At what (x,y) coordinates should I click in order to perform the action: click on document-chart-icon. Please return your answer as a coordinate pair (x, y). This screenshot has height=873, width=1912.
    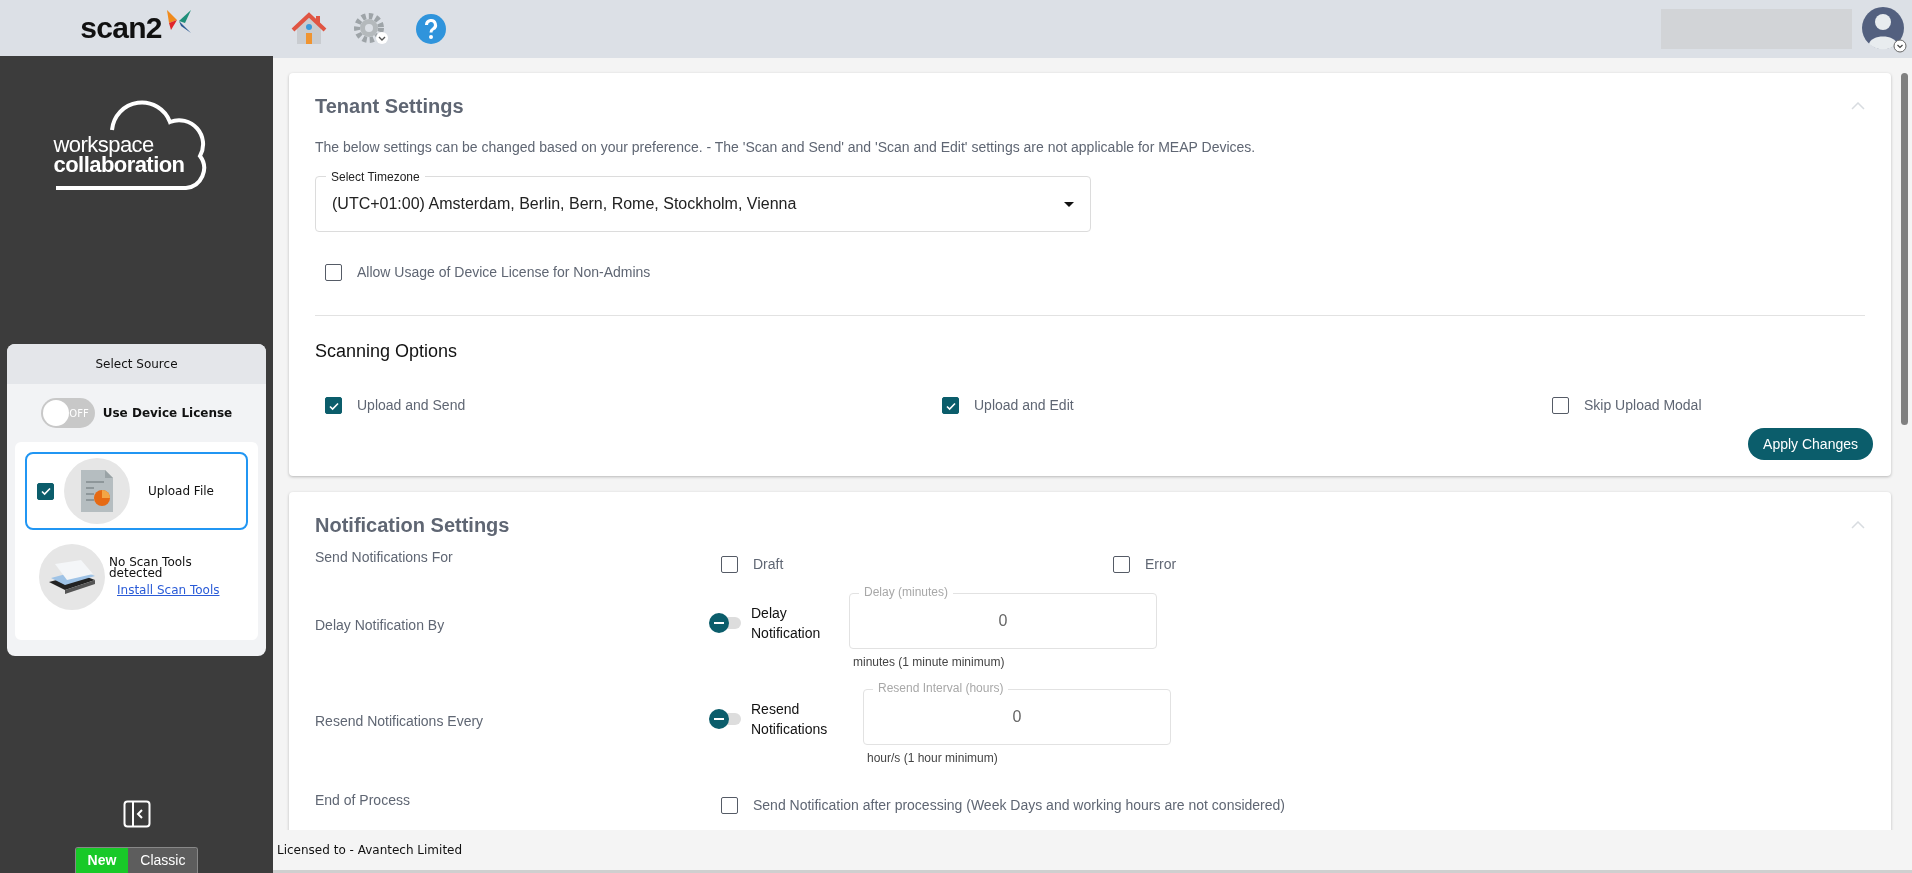
    Looking at the image, I should click on (97, 491).